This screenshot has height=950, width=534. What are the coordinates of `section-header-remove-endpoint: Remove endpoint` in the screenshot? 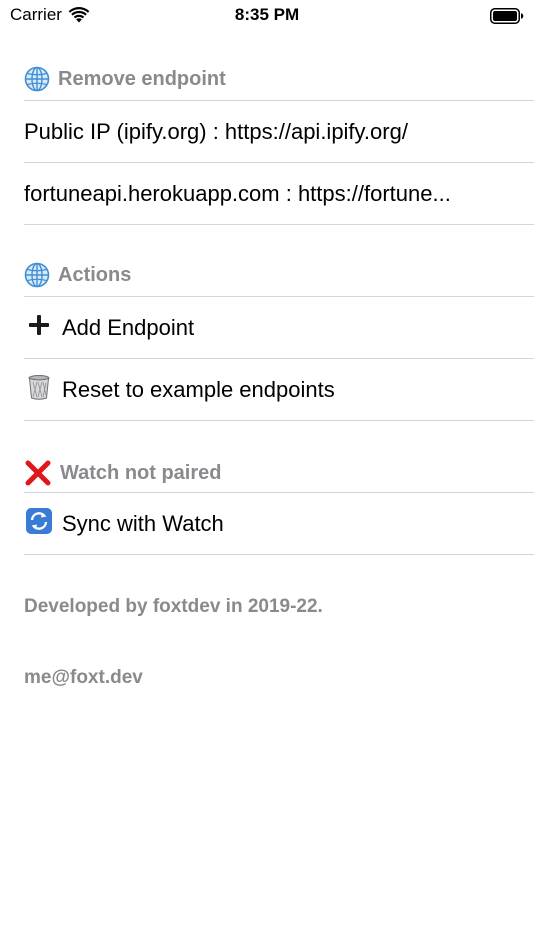 It's located at (279, 79).